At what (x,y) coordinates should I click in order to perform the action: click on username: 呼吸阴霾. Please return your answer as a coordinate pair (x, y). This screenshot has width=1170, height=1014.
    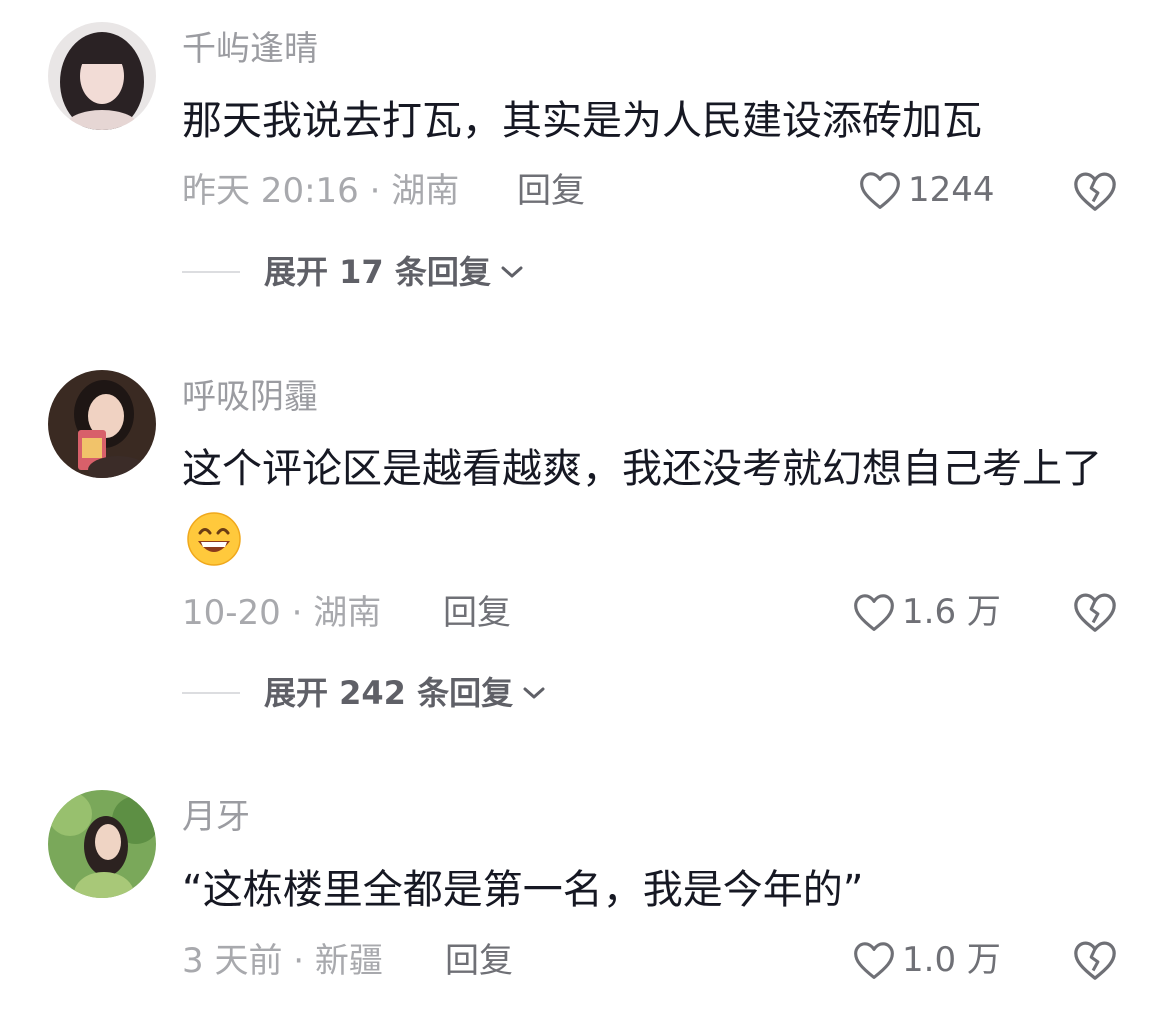
    Looking at the image, I should click on (250, 397).